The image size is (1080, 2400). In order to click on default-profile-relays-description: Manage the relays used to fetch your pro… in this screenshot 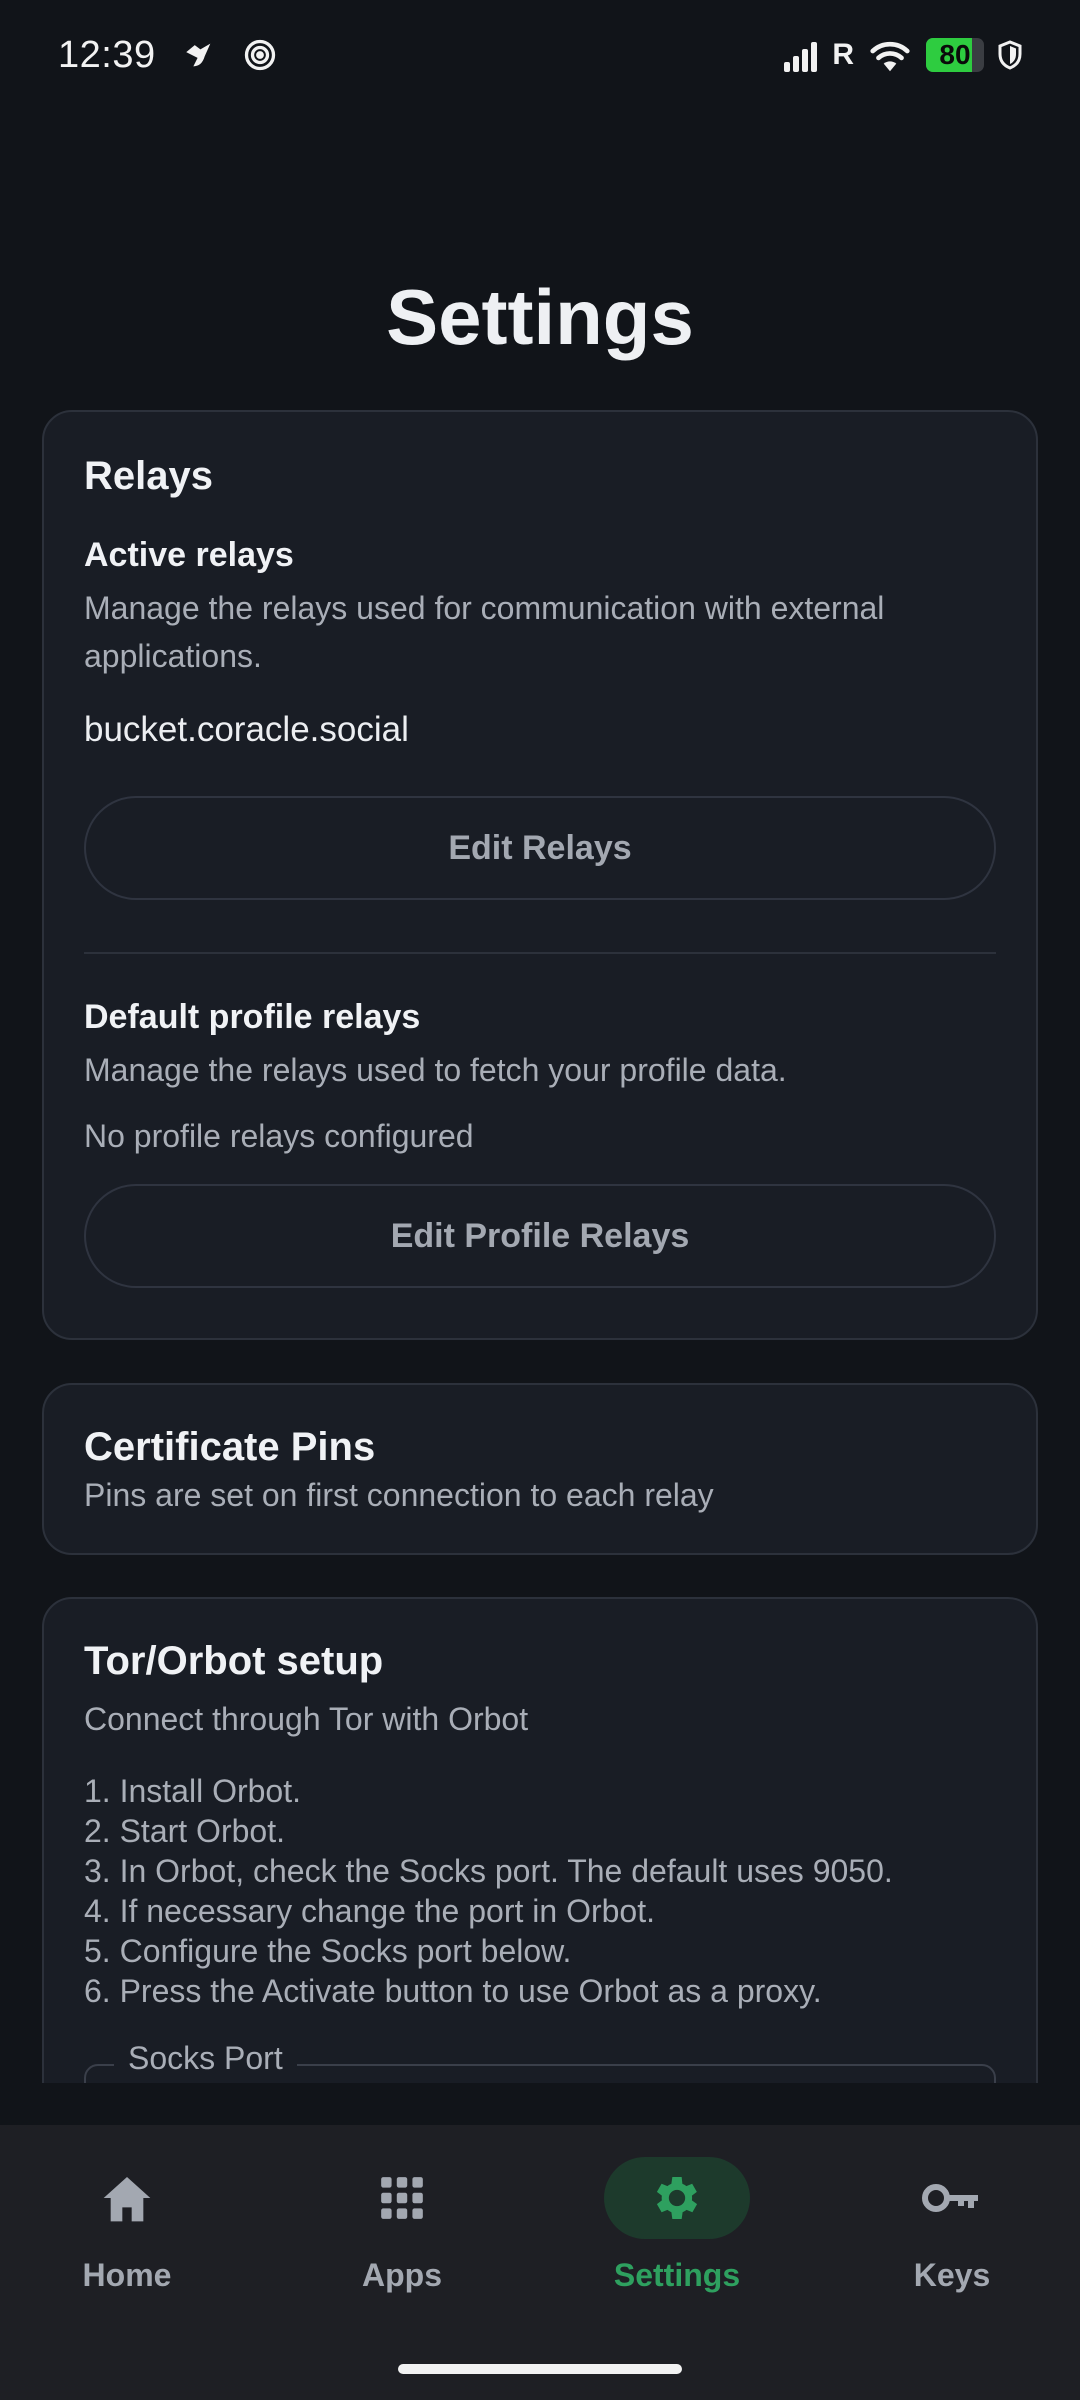, I will do `click(435, 1070)`.